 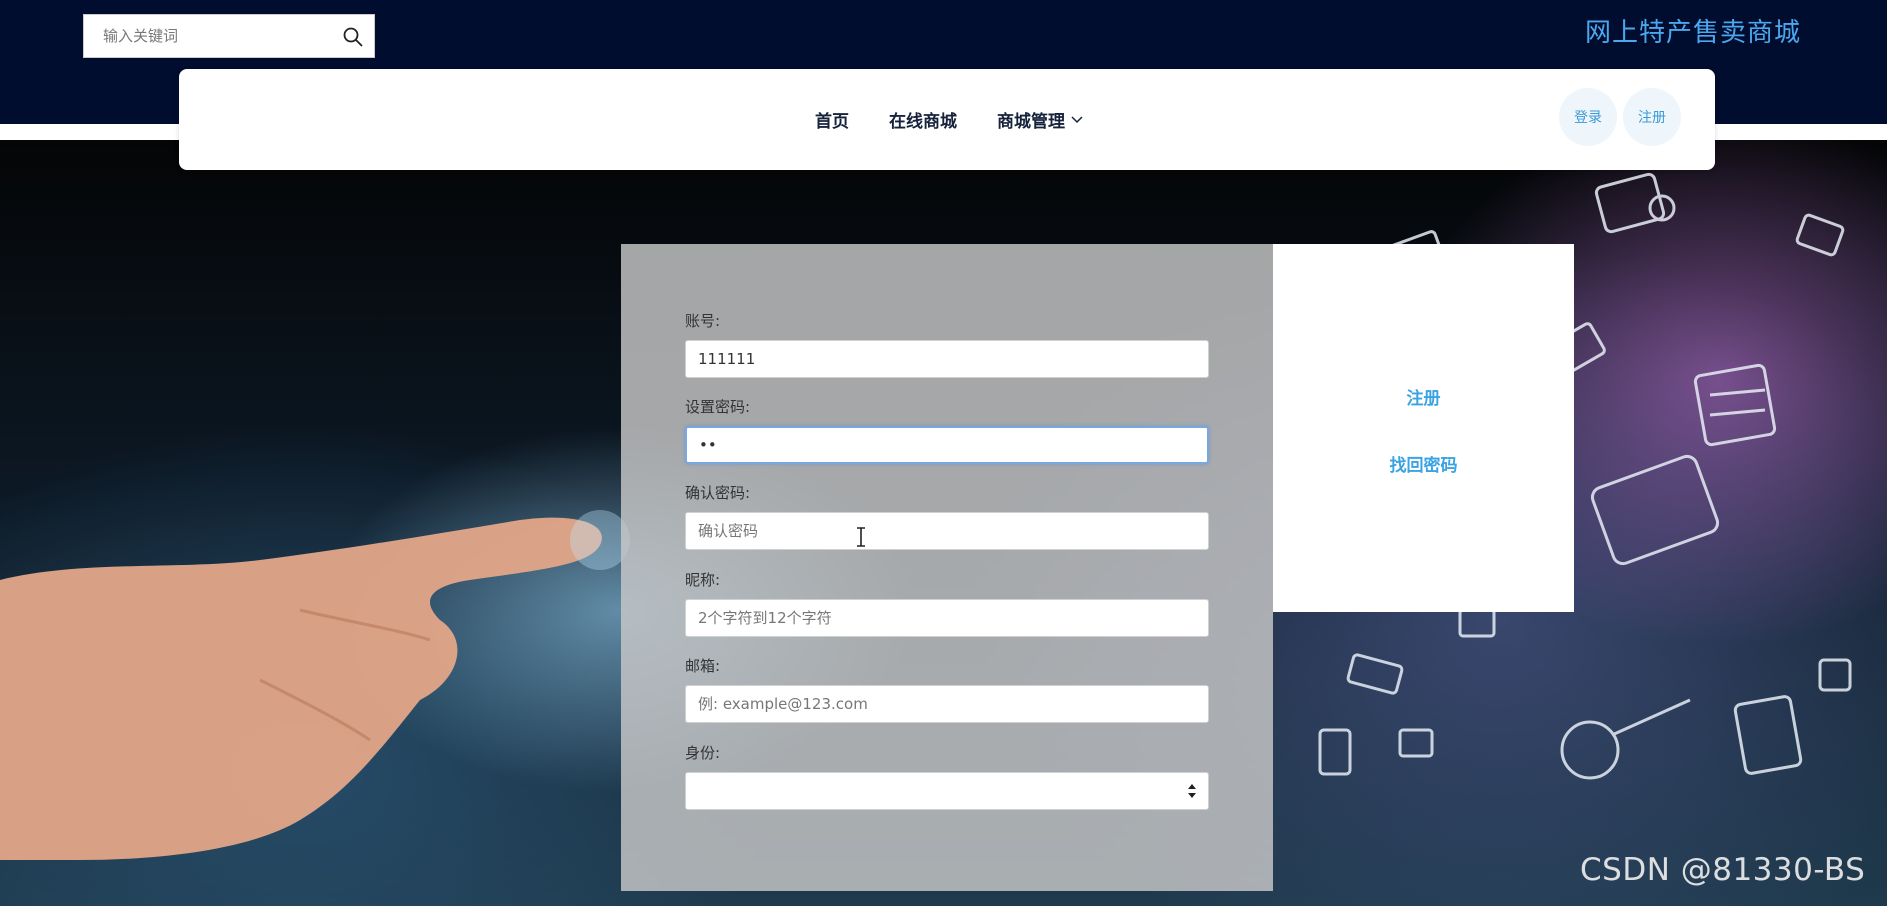 I want to click on email-field, so click(x=947, y=704).